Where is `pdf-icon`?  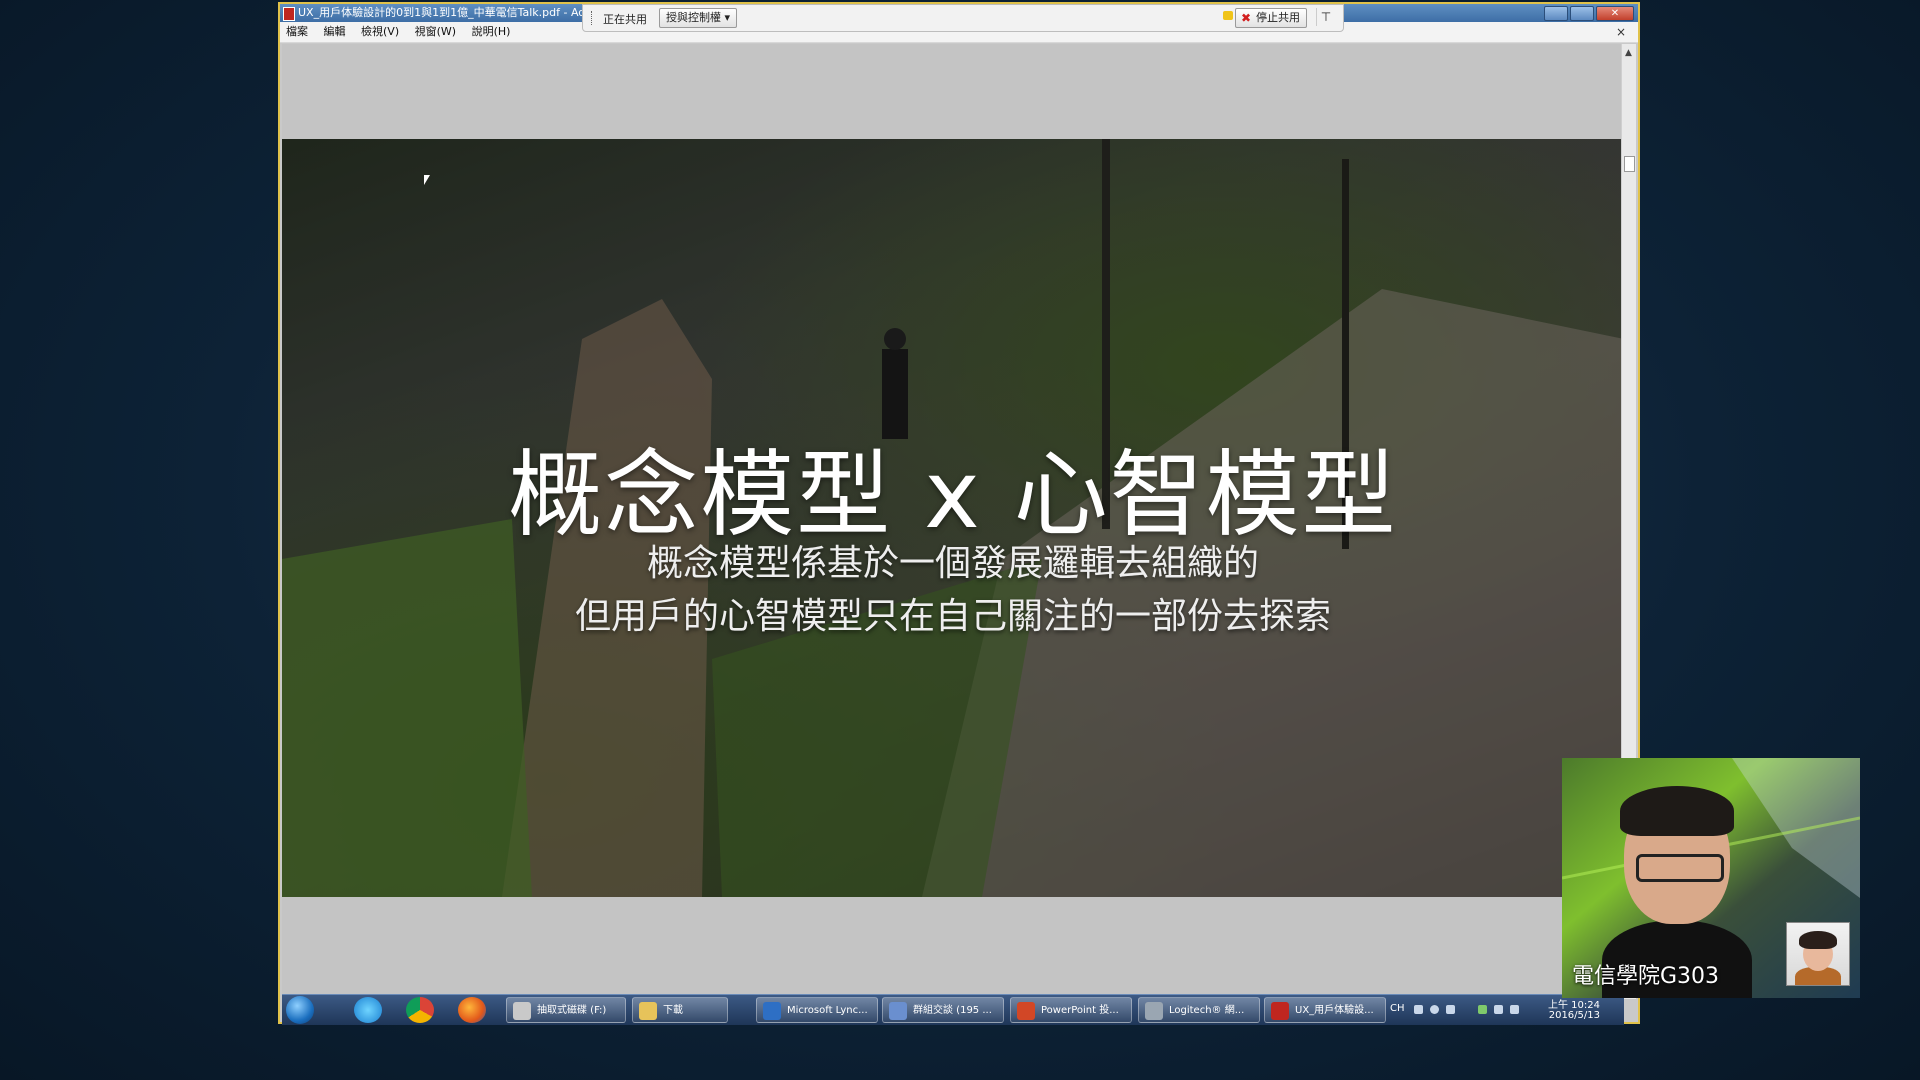 pdf-icon is located at coordinates (1280, 1011).